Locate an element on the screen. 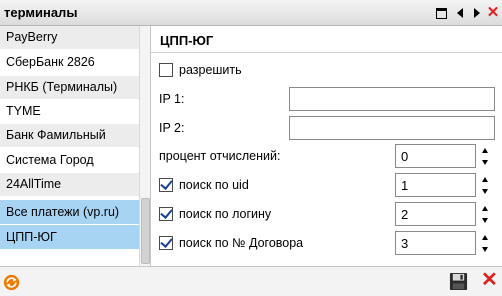  panel-title: ЦПП-ЮГ is located at coordinates (187, 40).